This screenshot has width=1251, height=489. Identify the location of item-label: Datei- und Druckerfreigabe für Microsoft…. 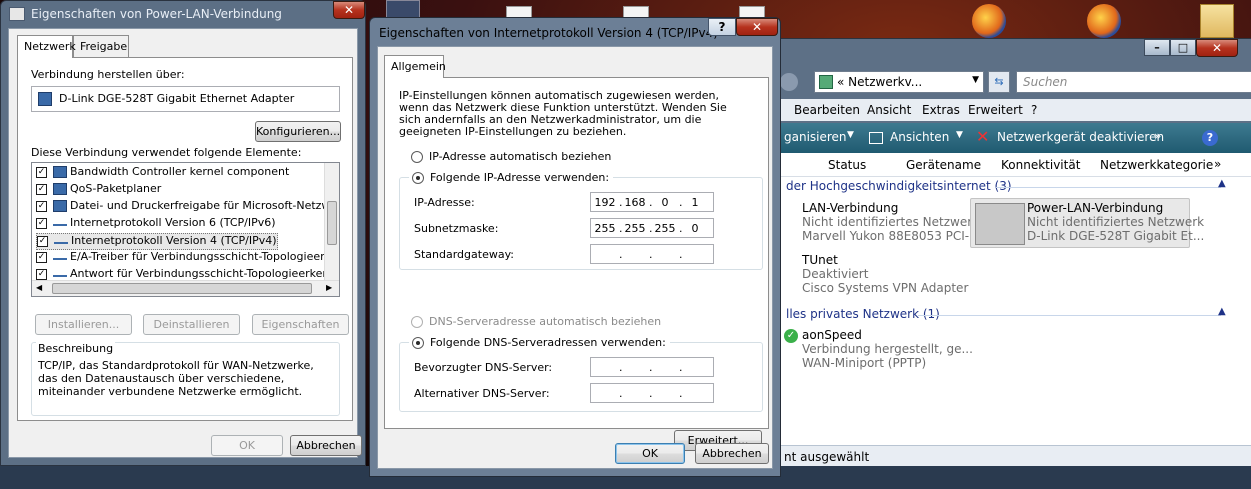
(205, 205).